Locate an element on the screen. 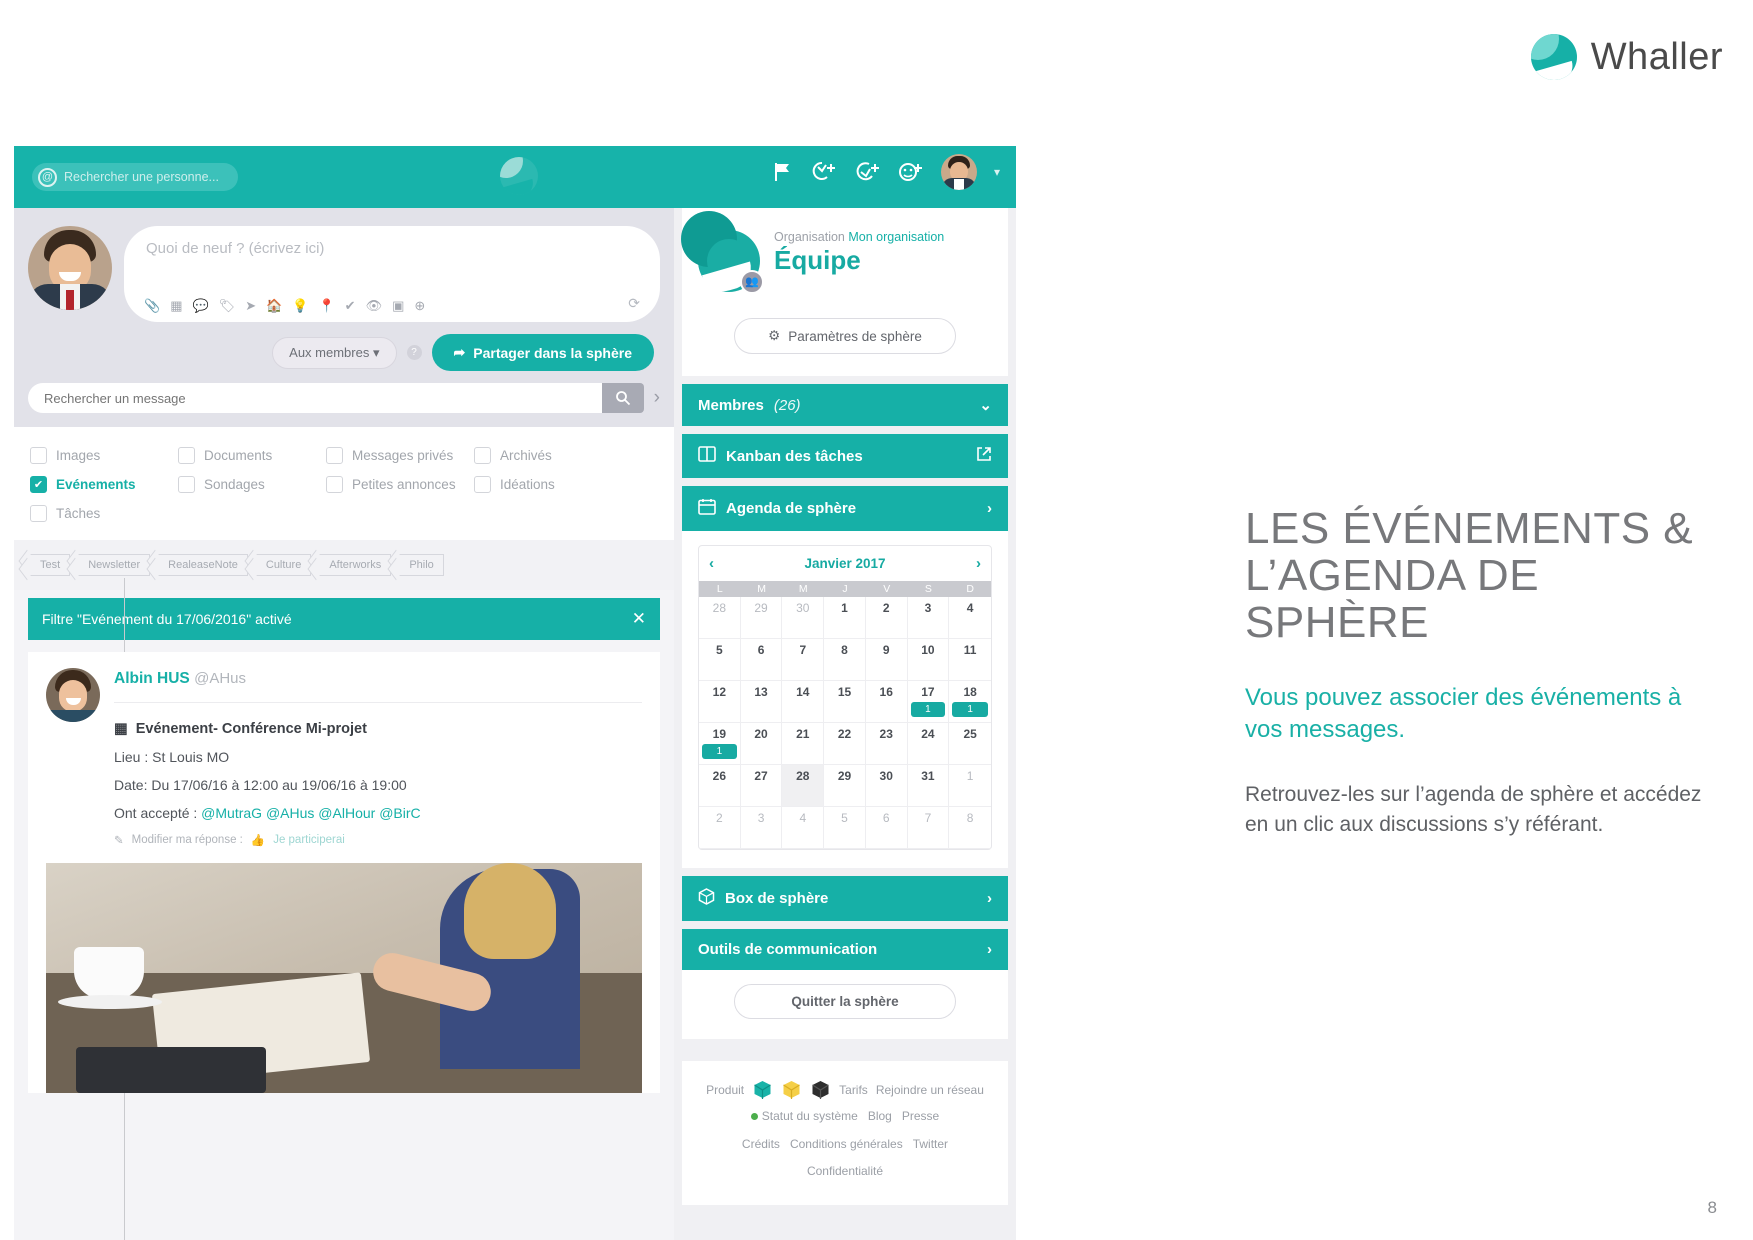  calendar-day: 11 is located at coordinates (970, 660).